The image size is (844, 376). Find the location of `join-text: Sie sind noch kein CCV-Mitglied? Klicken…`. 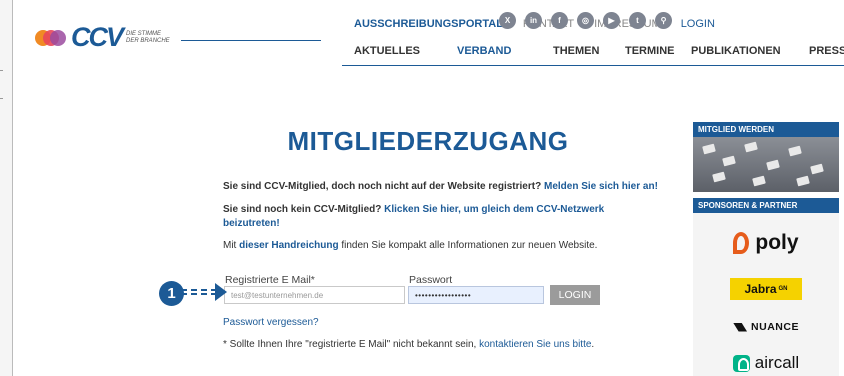

join-text: Sie sind noch kein CCV-Mitglied? Klicken… is located at coordinates (414, 216).